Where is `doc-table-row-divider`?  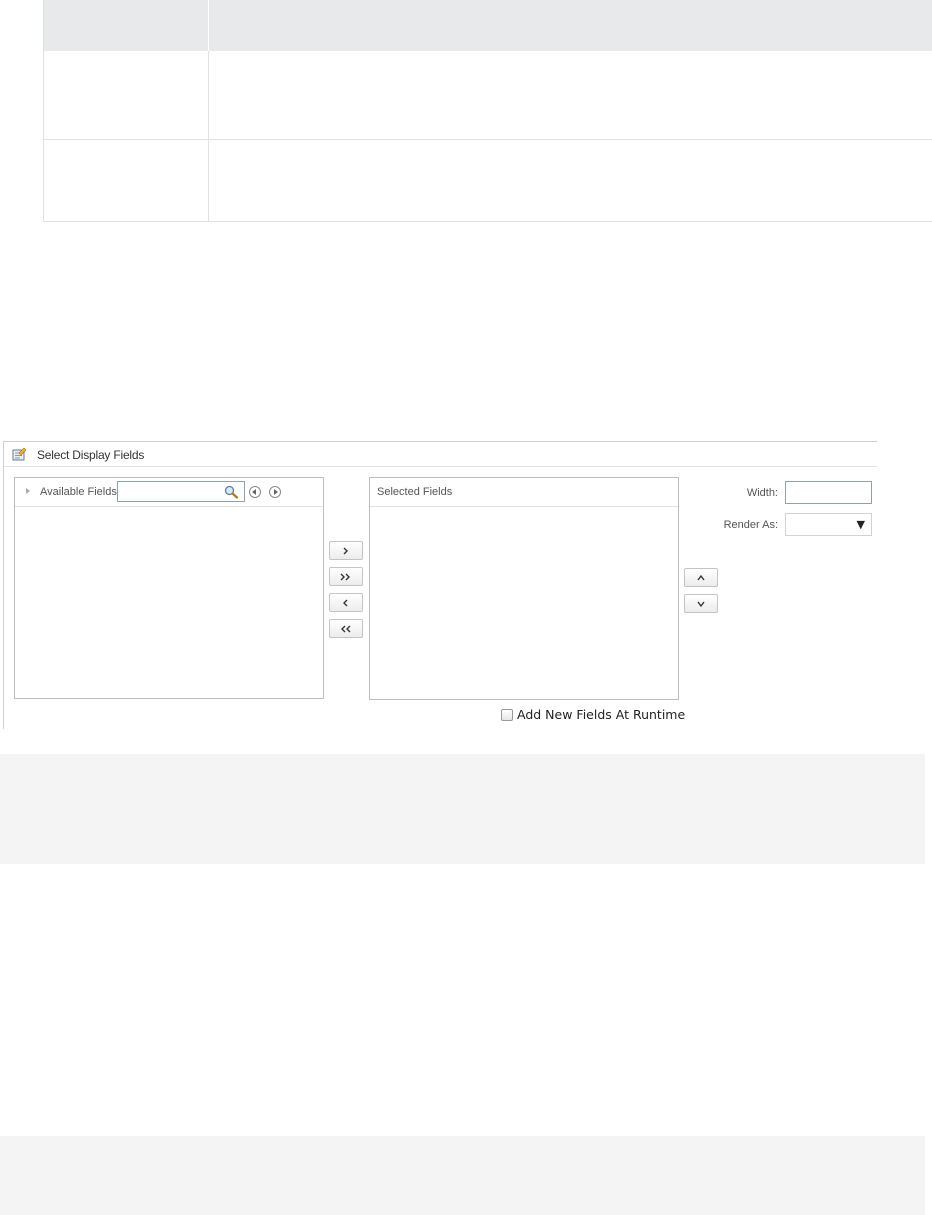 doc-table-row-divider is located at coordinates (488, 139).